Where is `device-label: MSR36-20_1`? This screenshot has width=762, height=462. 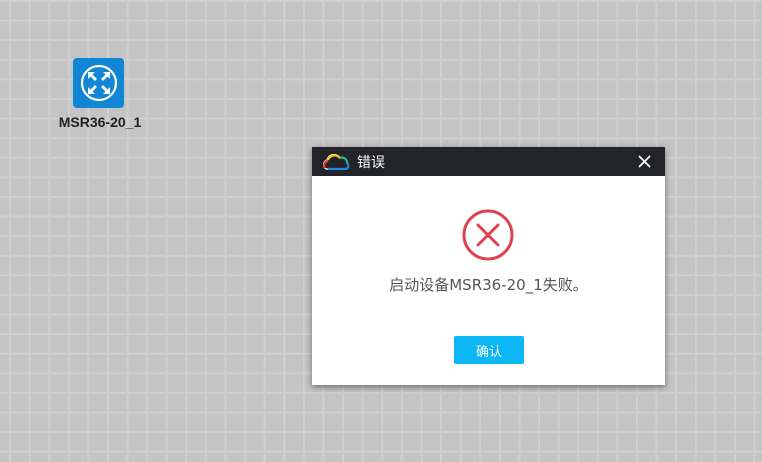
device-label: MSR36-20_1 is located at coordinates (100, 122).